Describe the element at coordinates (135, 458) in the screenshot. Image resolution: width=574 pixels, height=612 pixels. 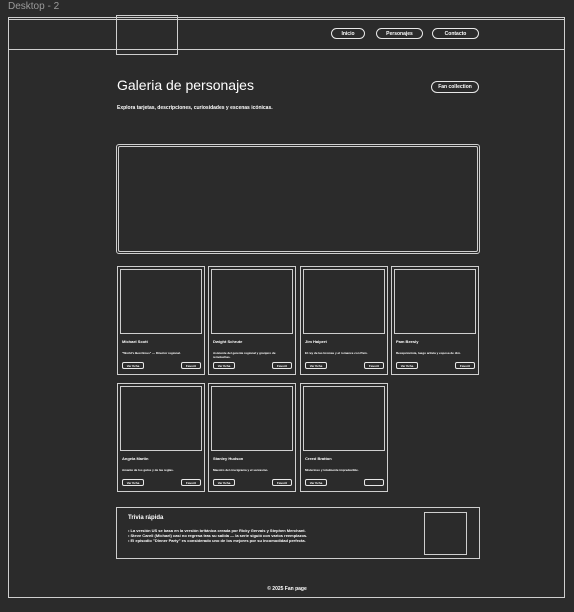
I see `card-name: Angela Martin` at that location.